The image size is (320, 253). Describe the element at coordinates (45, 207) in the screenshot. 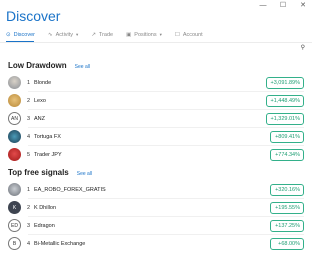

I see `signal-name: K Dhillon` at that location.